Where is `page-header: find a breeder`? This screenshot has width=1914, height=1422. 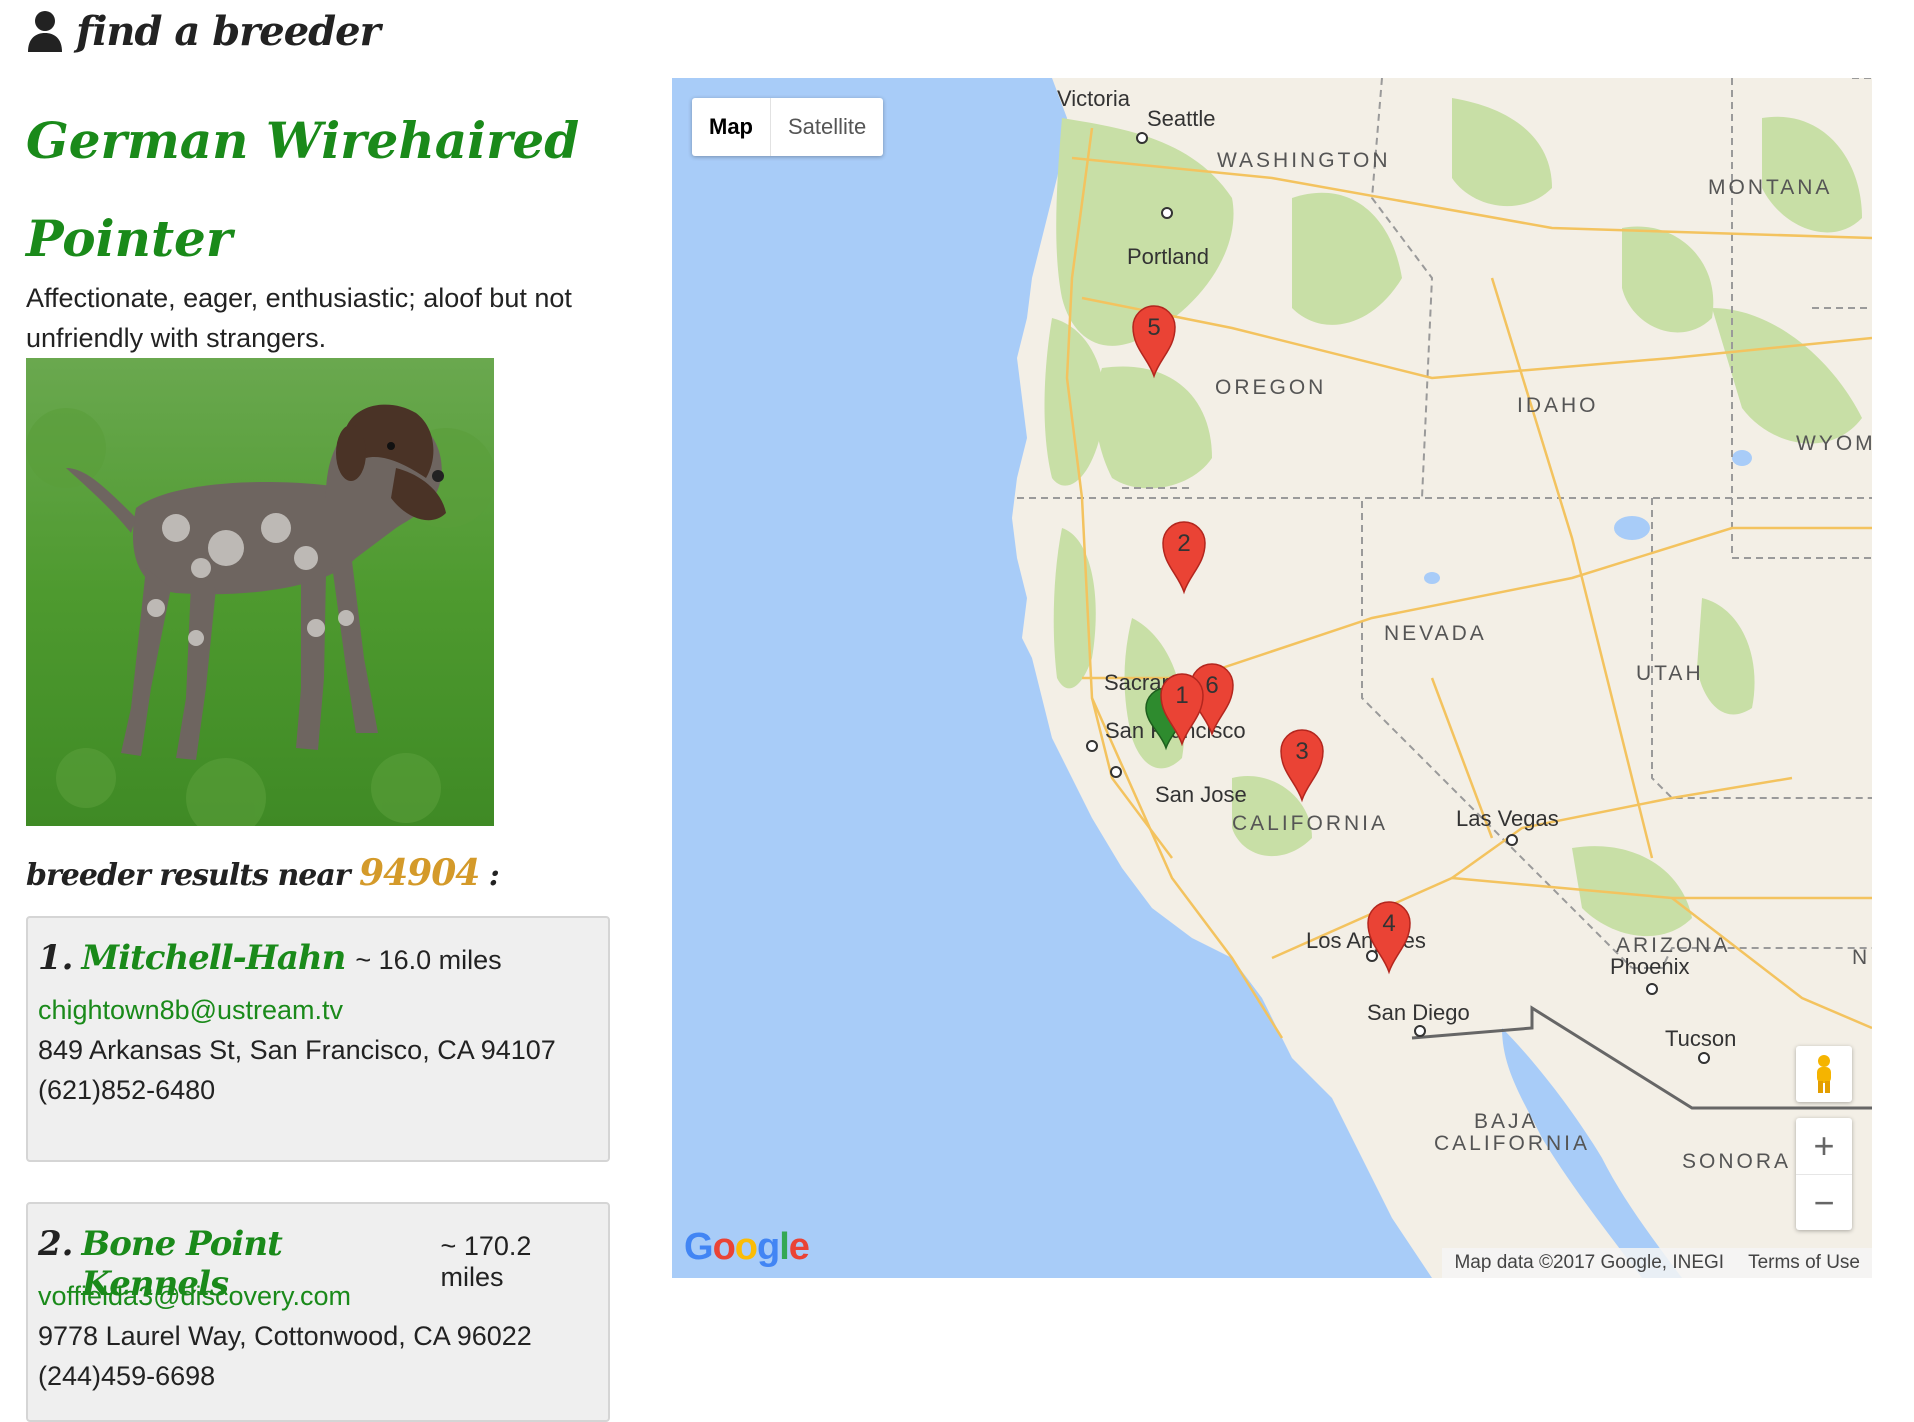
page-header: find a breeder is located at coordinates (203, 31).